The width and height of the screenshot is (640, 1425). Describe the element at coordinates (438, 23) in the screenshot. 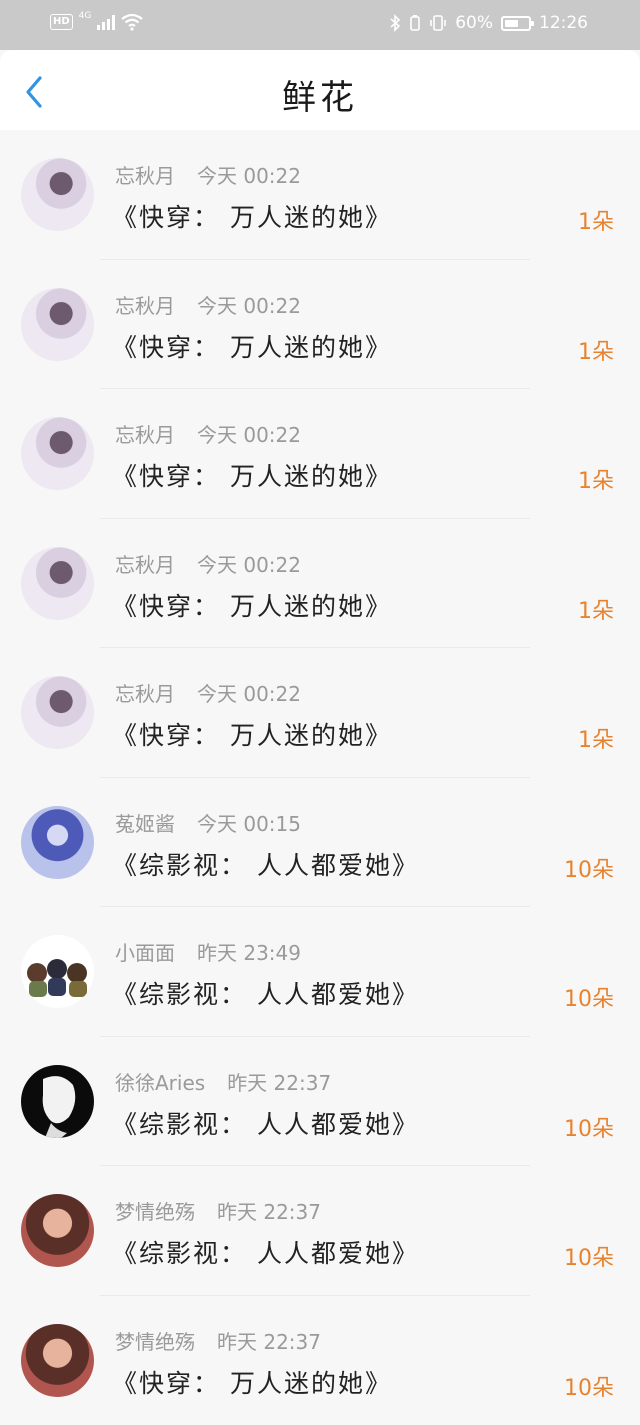

I see `vibrate-icon` at that location.